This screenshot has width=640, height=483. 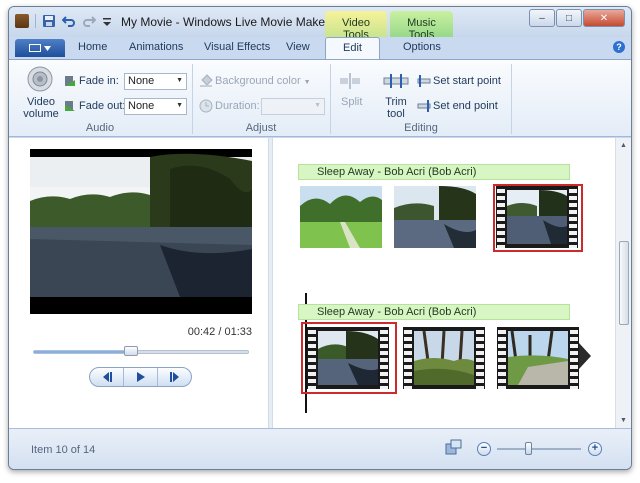 What do you see at coordinates (206, 80) in the screenshot?
I see `paint-bucket-icon` at bounding box center [206, 80].